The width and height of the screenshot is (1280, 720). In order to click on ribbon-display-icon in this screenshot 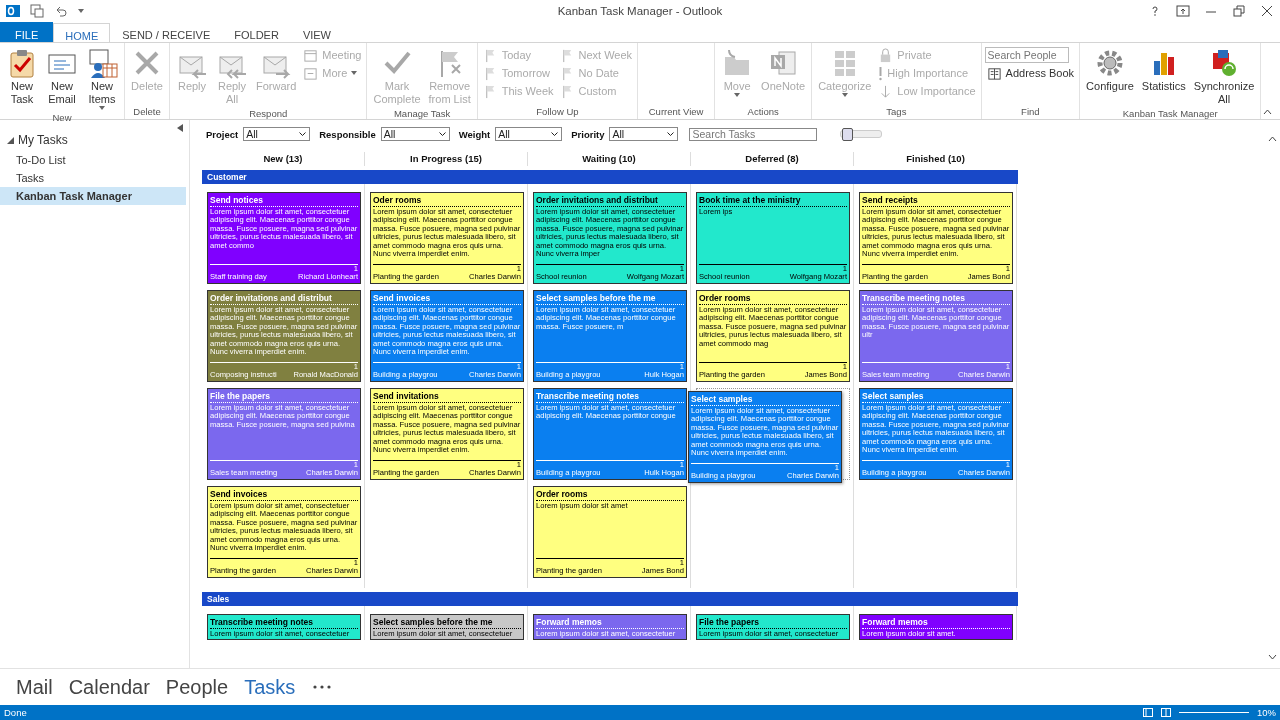, I will do `click(1183, 11)`.